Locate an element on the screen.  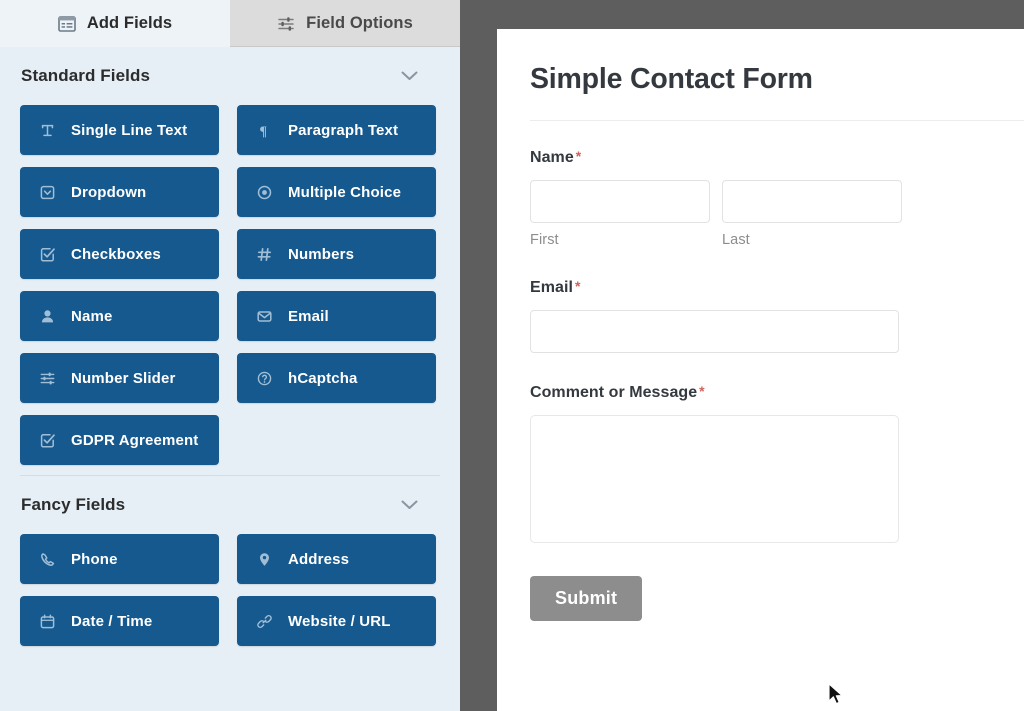
name-last-column: Last is located at coordinates (812, 213).